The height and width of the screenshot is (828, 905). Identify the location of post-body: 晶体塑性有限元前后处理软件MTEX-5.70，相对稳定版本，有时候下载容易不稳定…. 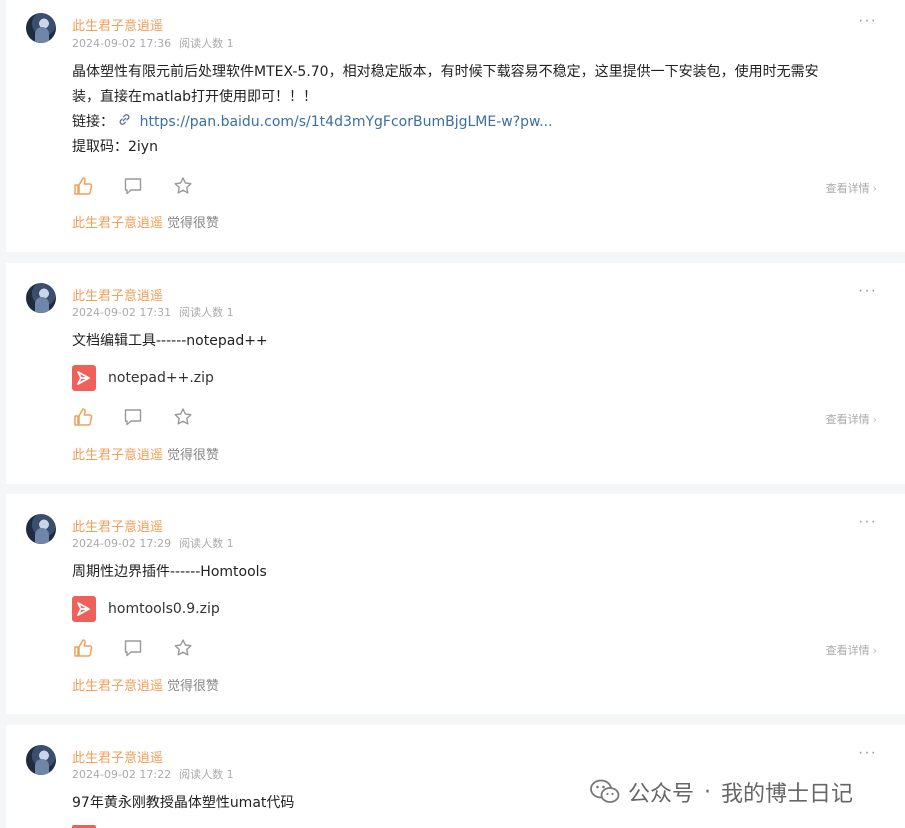
(473, 110).